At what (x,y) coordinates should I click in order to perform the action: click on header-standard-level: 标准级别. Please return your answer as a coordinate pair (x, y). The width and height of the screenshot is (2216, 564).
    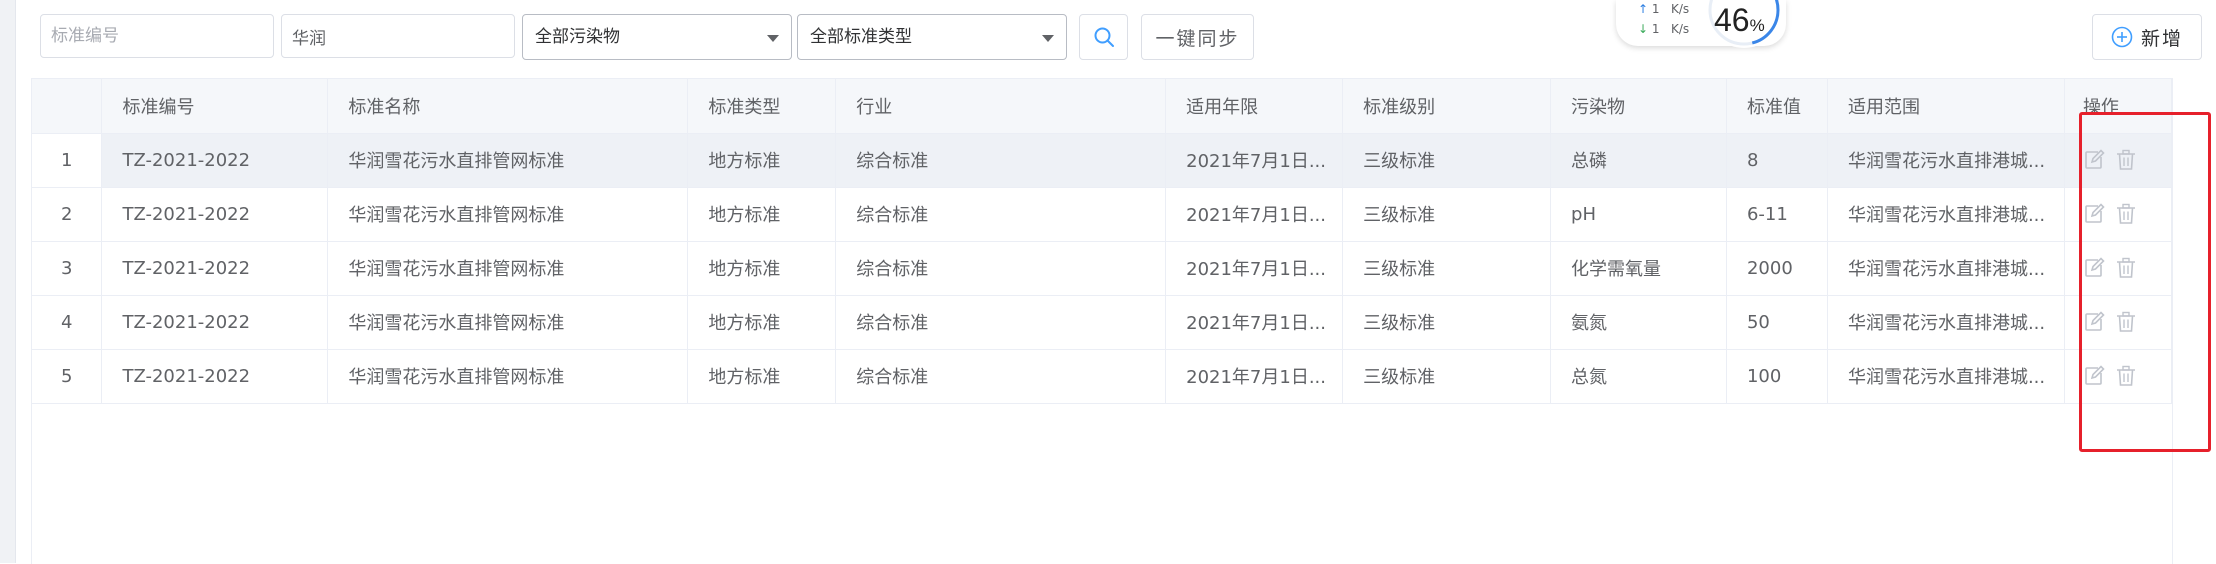
    Looking at the image, I should click on (1447, 106).